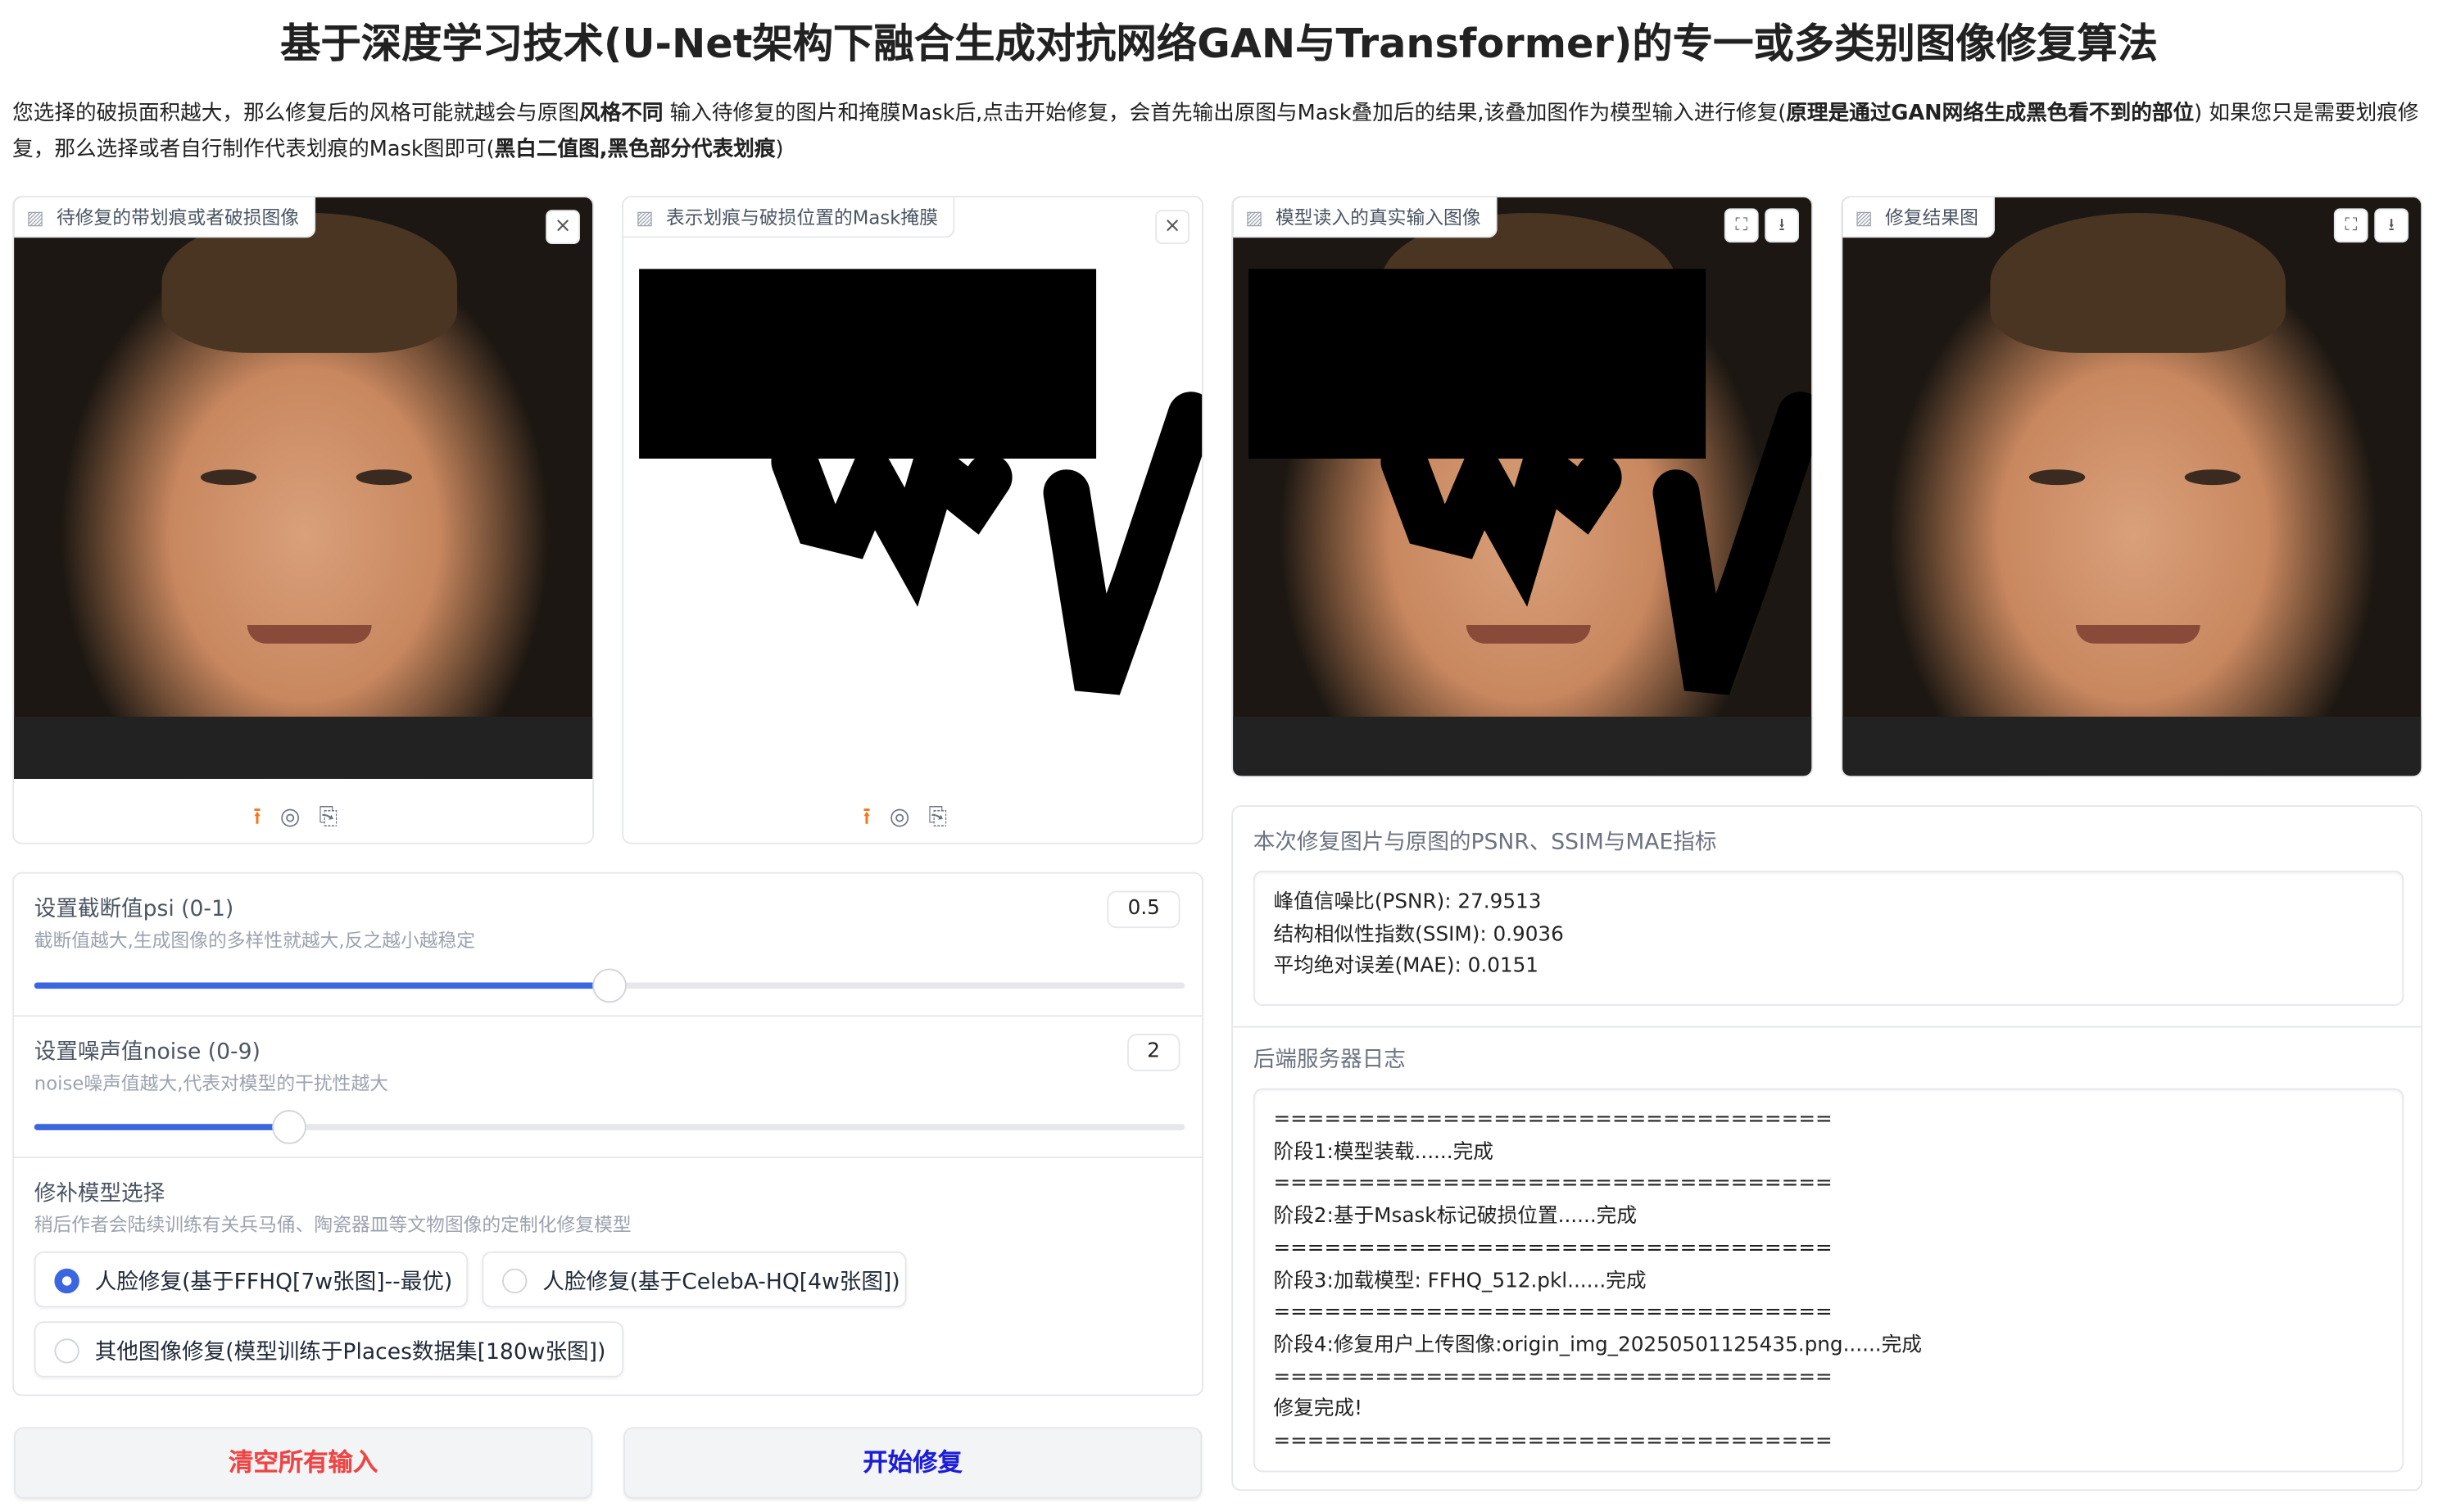  What do you see at coordinates (147, 1052) in the screenshot?
I see `noise-label: 设置噪声值noise (0-9)` at bounding box center [147, 1052].